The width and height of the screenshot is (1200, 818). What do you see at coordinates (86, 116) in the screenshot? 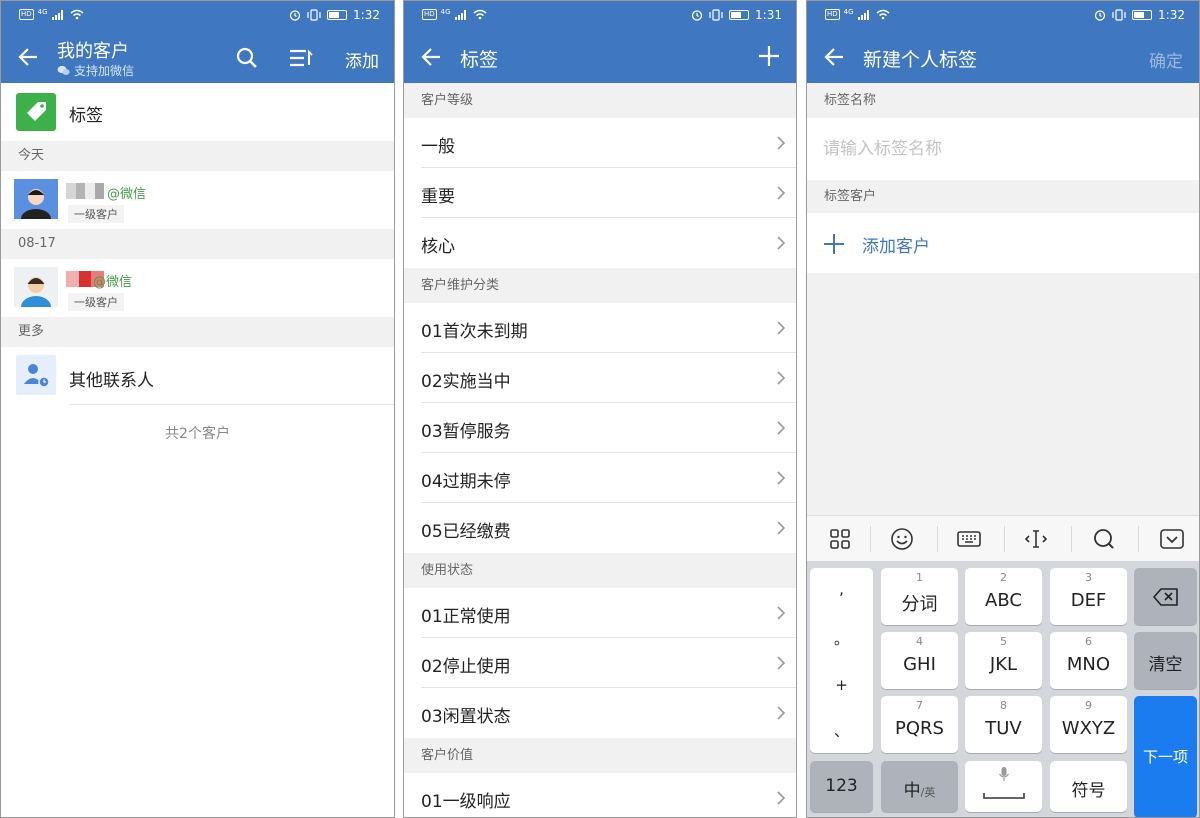
I see `tag-row-label: 标签` at bounding box center [86, 116].